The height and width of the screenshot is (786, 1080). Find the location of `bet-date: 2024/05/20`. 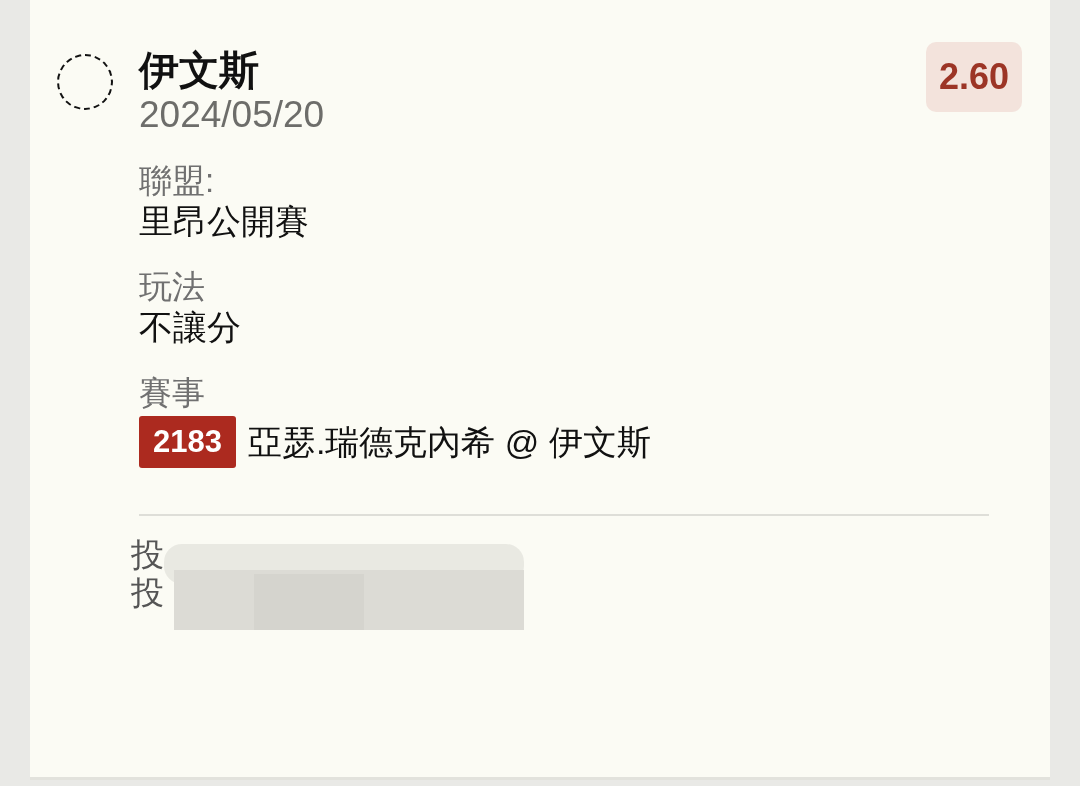

bet-date: 2024/05/20 is located at coordinates (232, 115).